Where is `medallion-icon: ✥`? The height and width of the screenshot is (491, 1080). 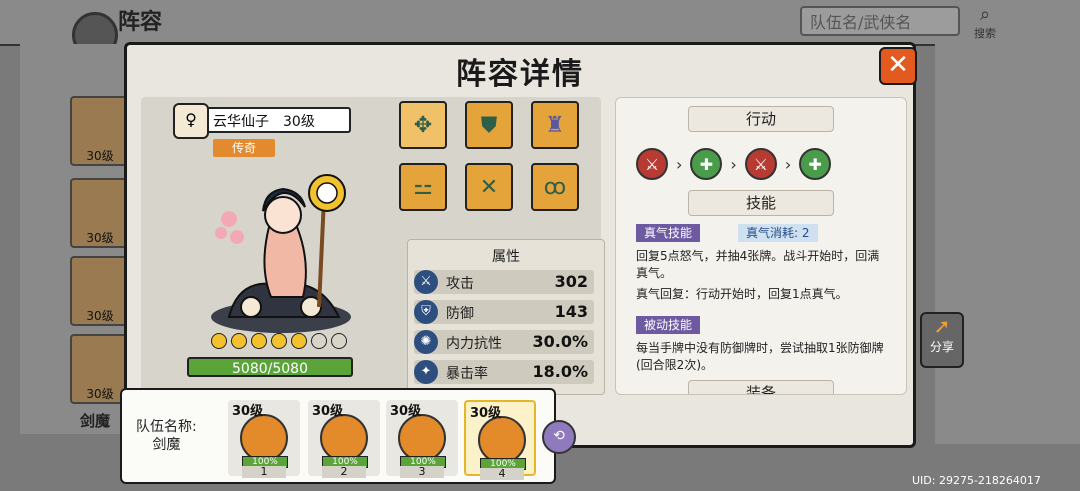
medallion-icon: ✥ is located at coordinates (423, 125).